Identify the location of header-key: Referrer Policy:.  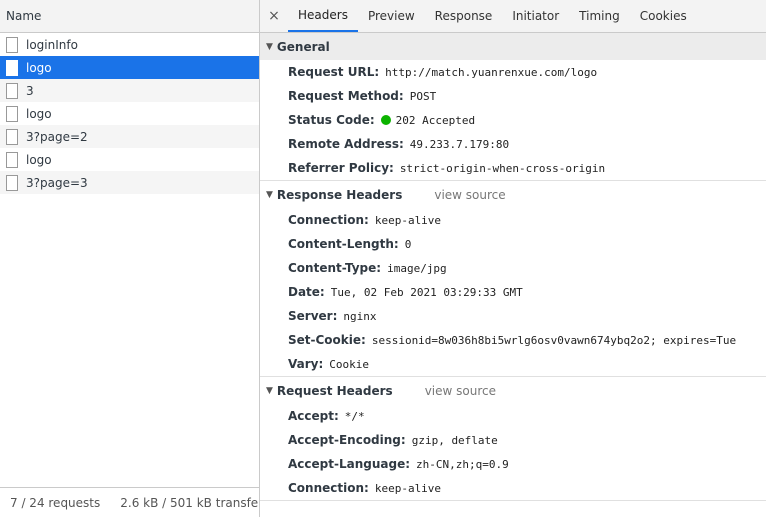
(341, 168).